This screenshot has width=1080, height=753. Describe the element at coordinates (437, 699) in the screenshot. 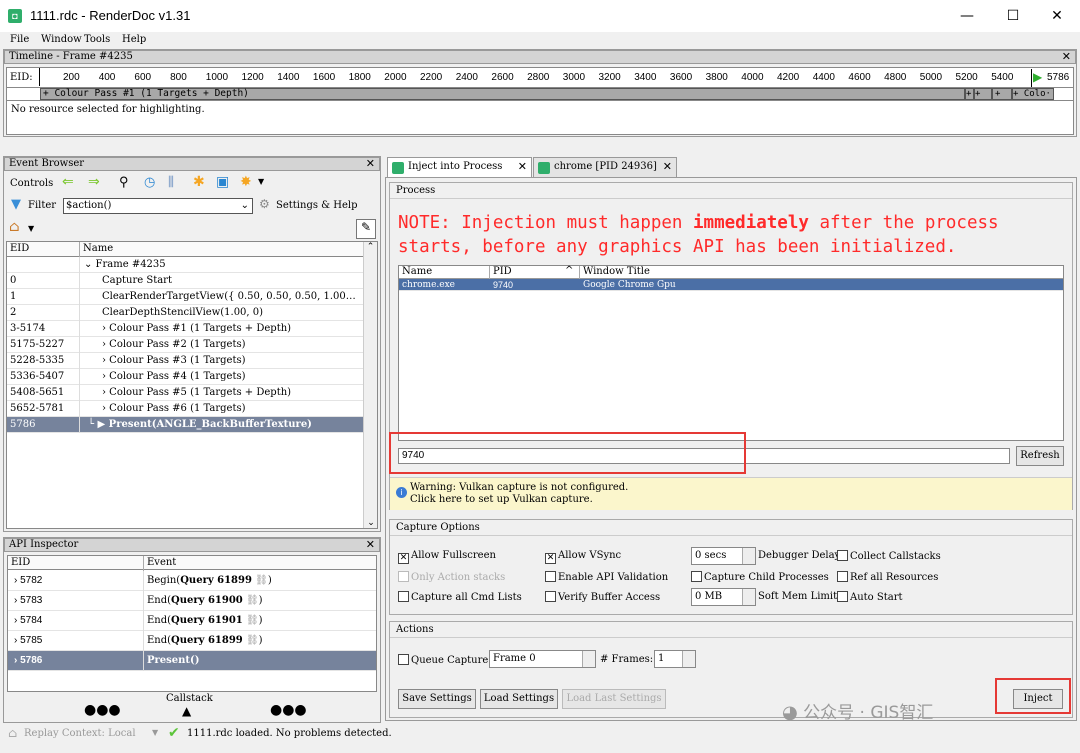

I see `save-settings-button: Save Settings` at that location.